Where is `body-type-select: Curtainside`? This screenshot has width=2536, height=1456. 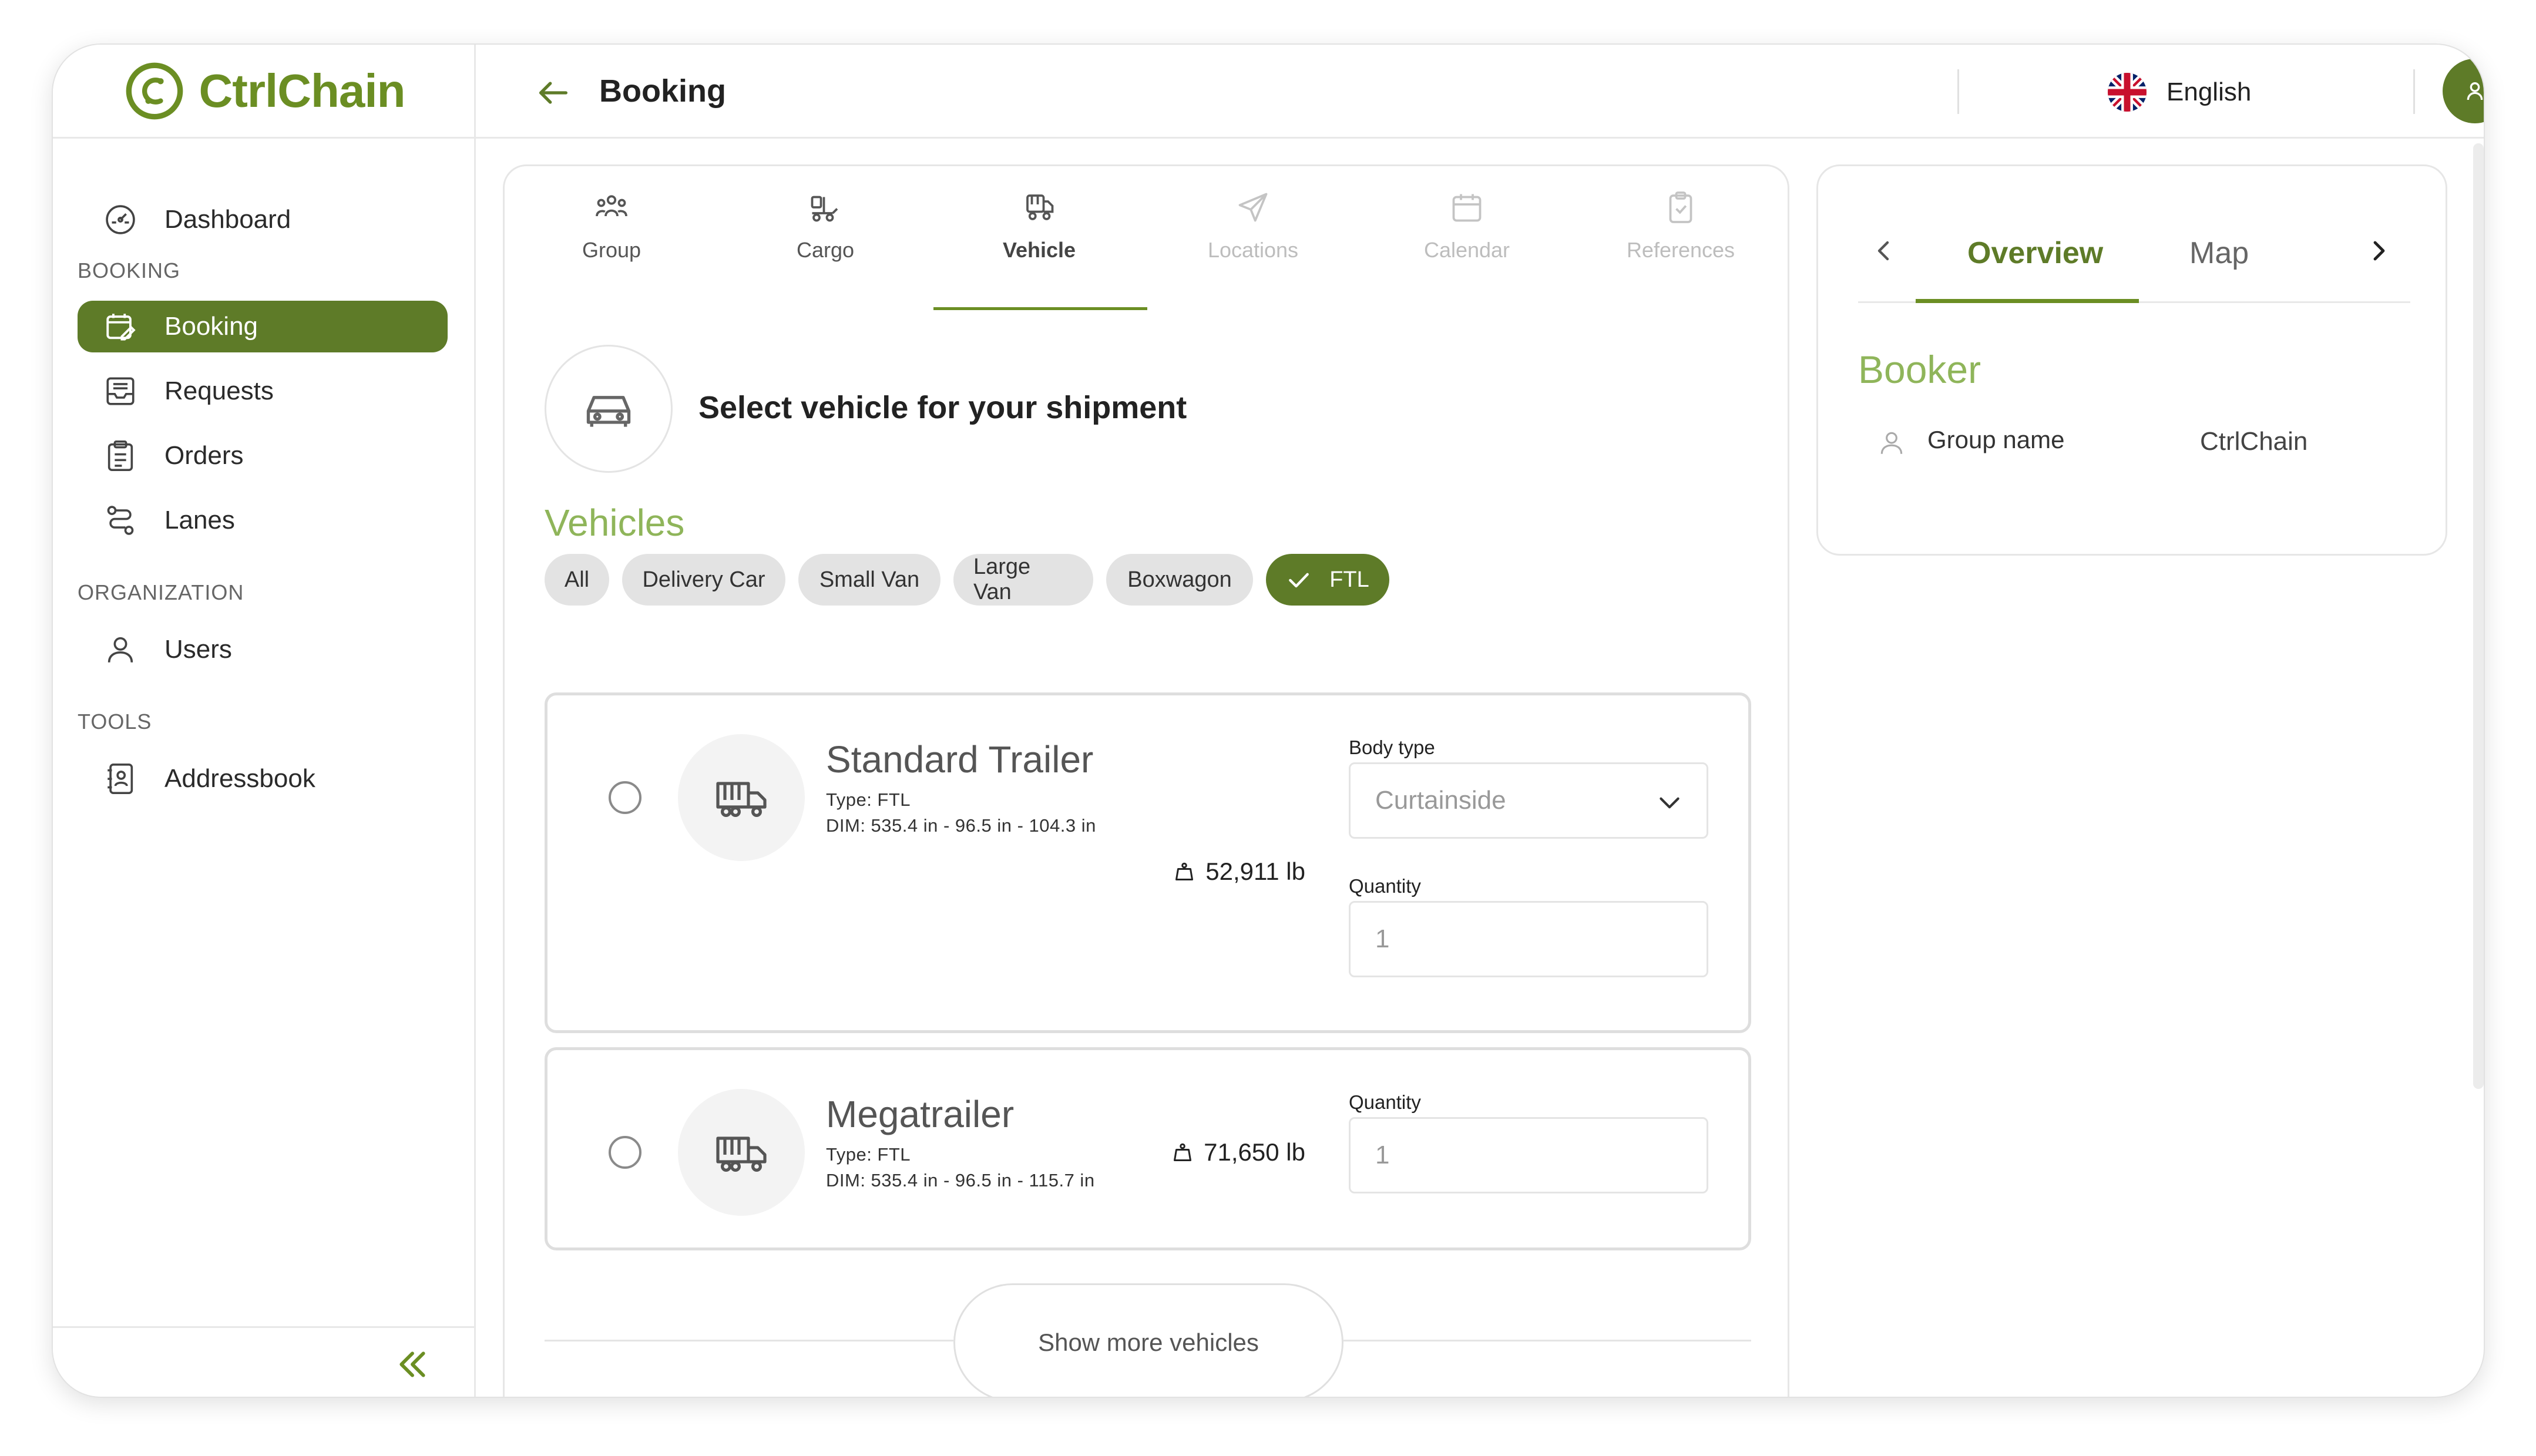
body-type-select: Curtainside is located at coordinates (1528, 800).